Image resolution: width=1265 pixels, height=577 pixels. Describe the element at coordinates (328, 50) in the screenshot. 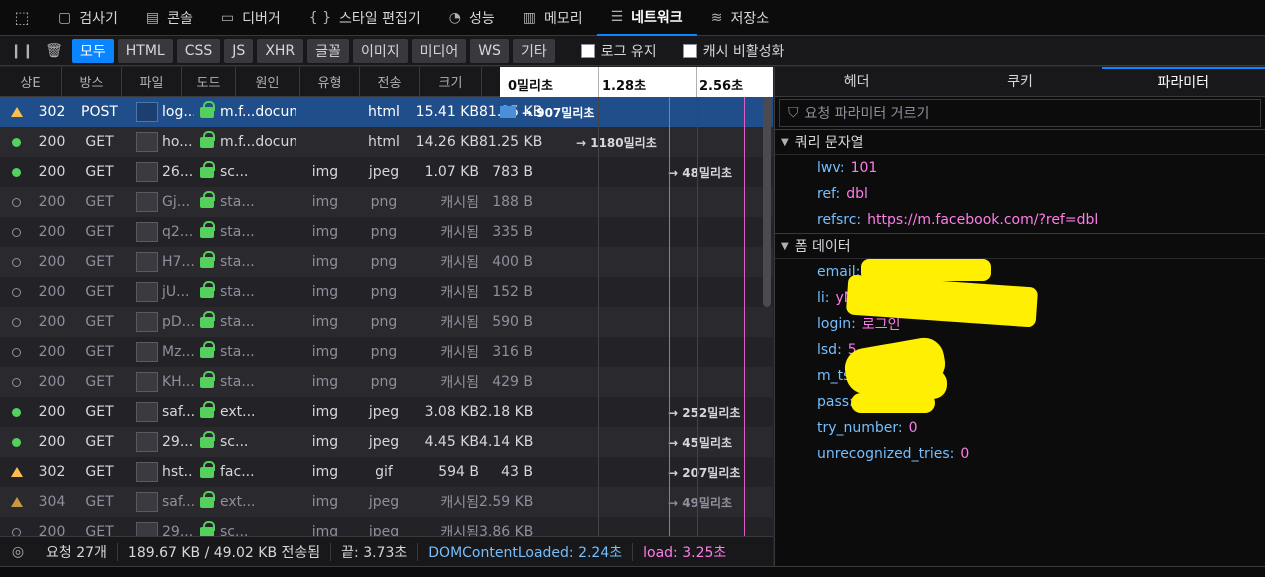

I see `filter-chip-5: 글꼴` at that location.